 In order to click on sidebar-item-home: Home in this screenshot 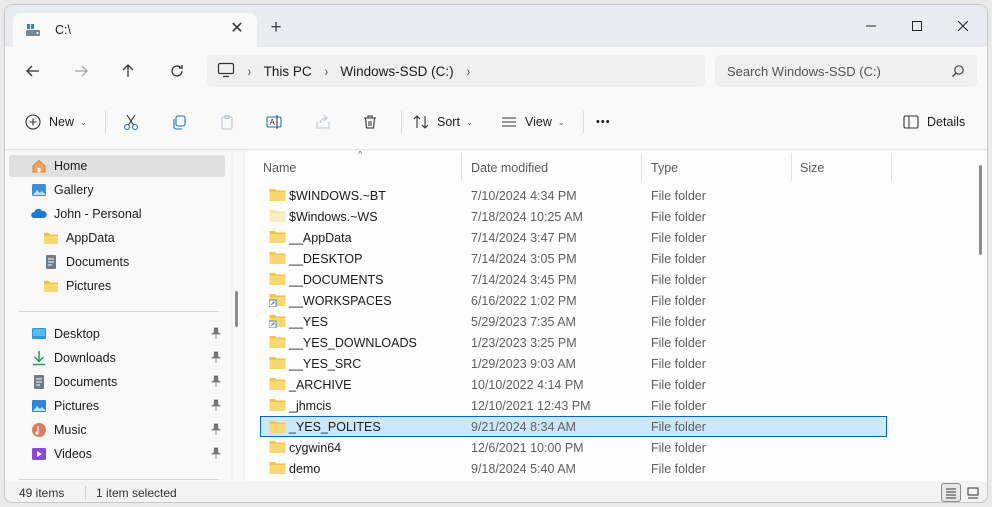, I will do `click(117, 166)`.